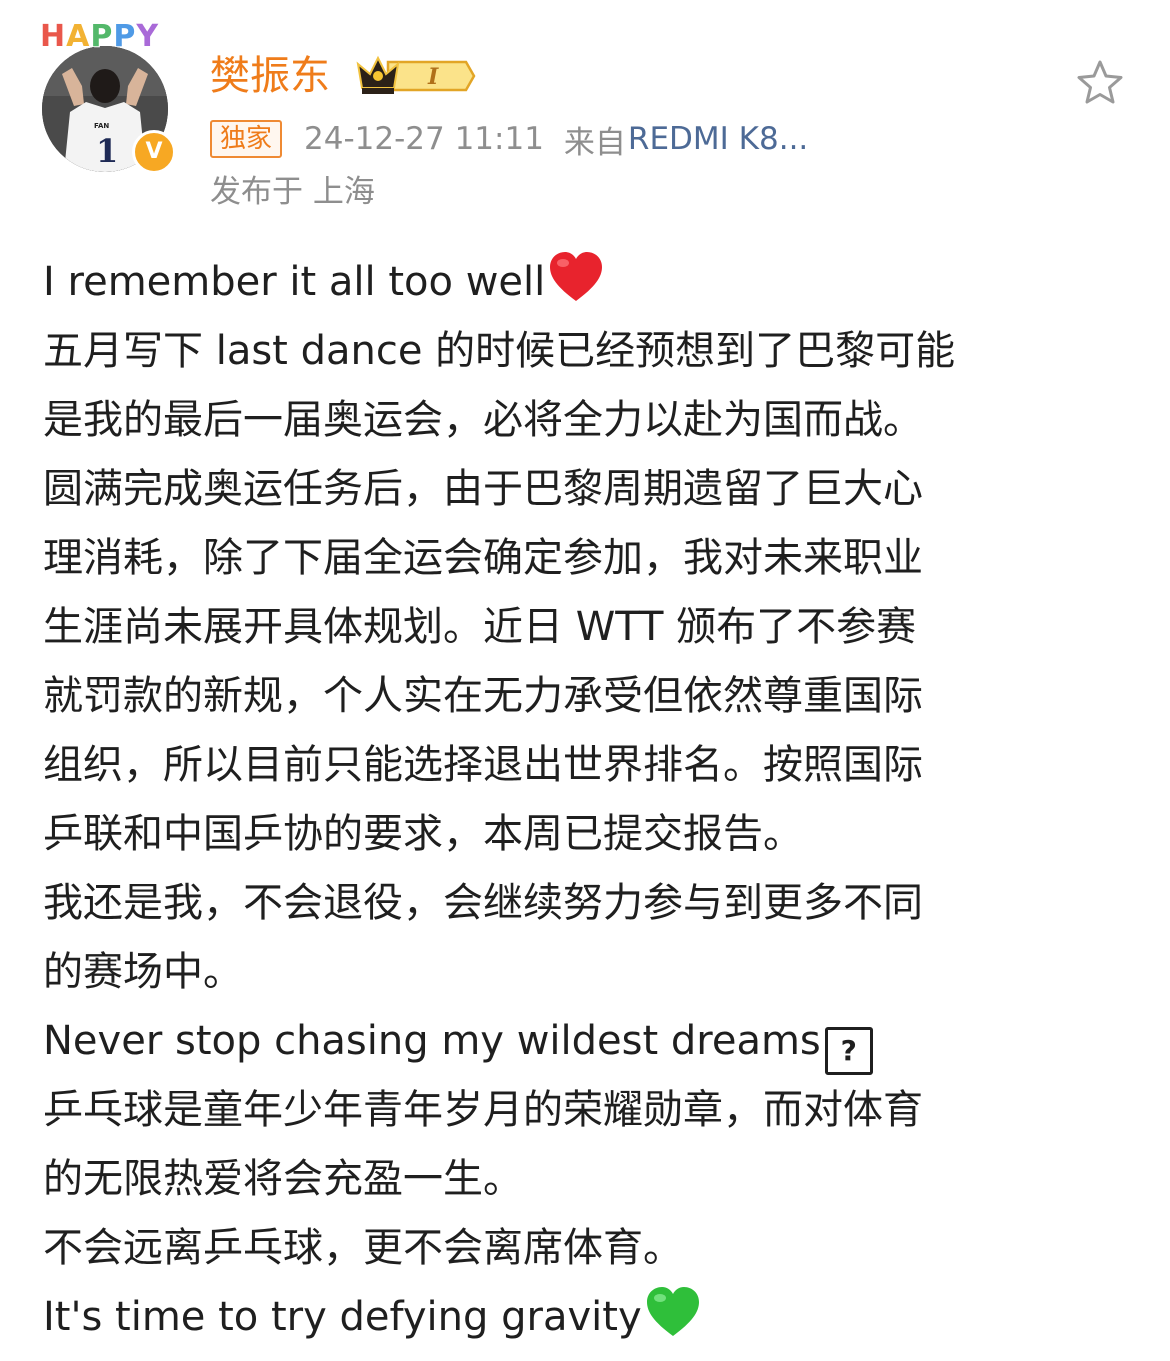 Image resolution: width=1170 pixels, height=1361 pixels. Describe the element at coordinates (110, 97) in the screenshot. I see `avatar-container: HAPPY FAN 1 V` at that location.